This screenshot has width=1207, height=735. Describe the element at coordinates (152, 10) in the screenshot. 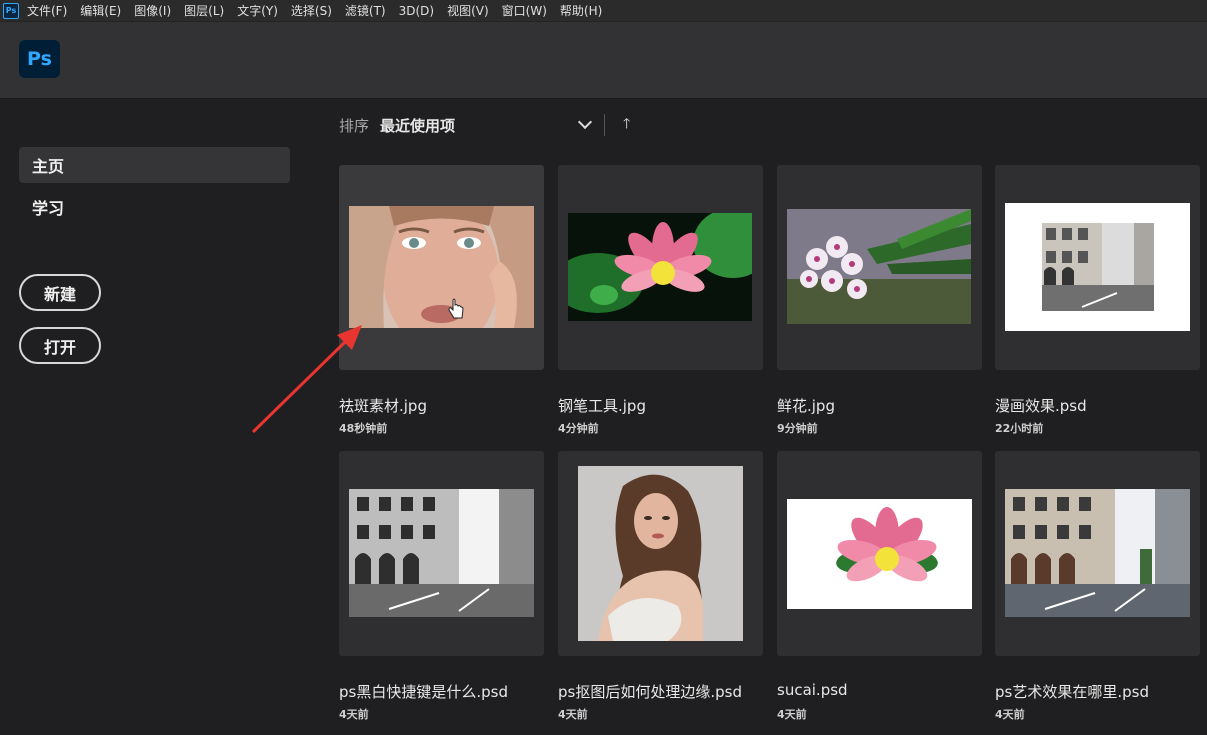

I see `menu-image: 图像(I)` at that location.